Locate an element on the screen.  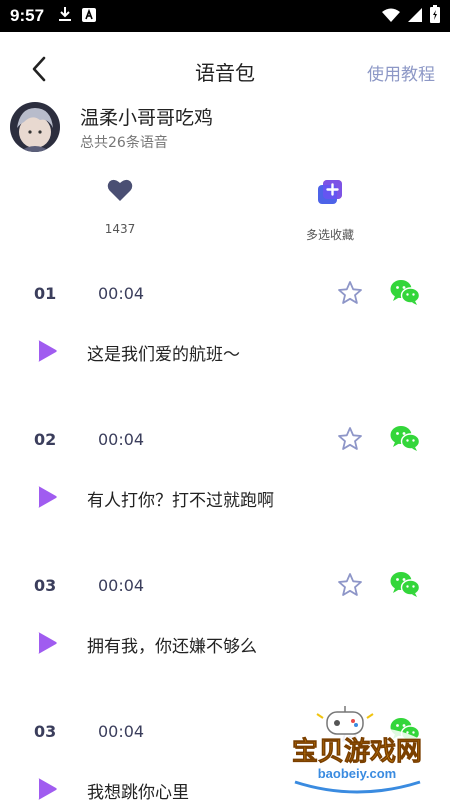
download-icon is located at coordinates (65, 16).